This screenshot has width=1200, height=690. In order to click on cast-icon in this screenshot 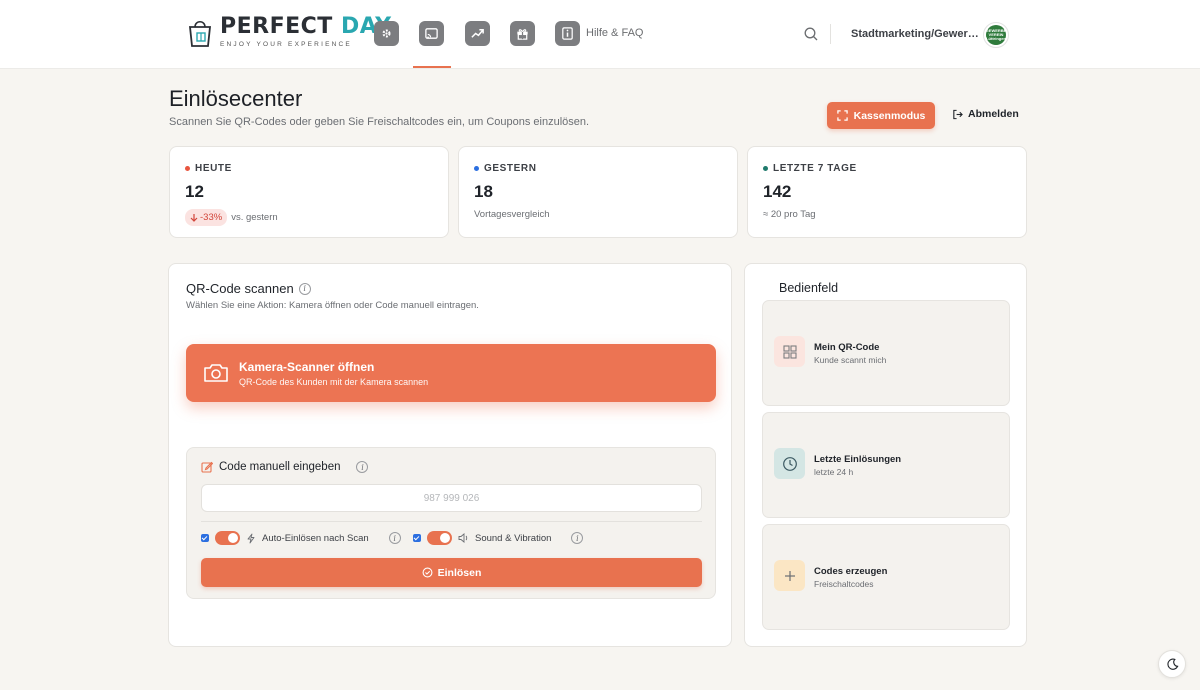, I will do `click(431, 33)`.